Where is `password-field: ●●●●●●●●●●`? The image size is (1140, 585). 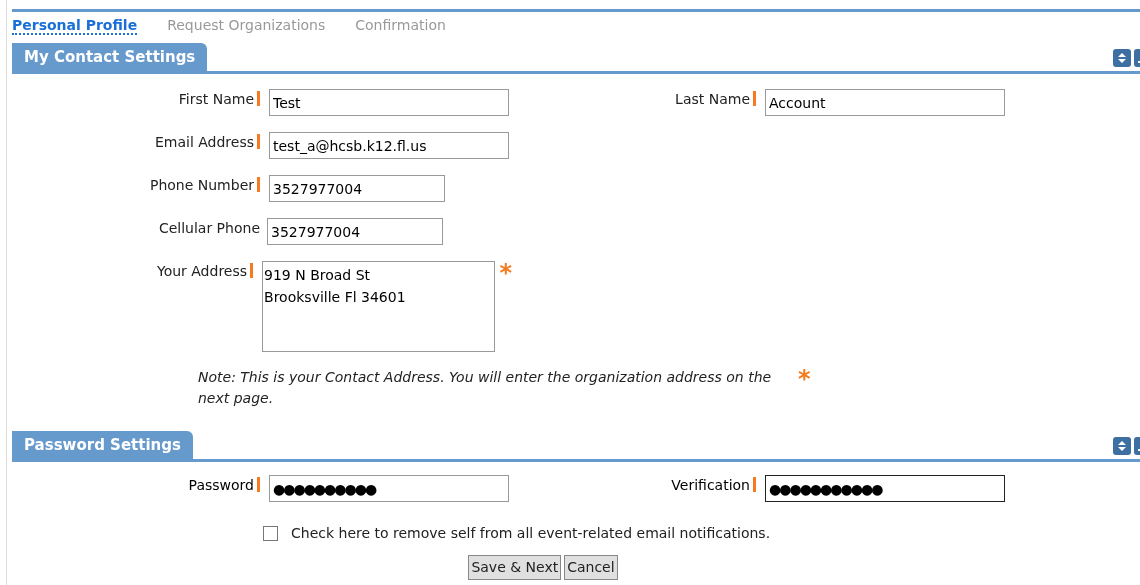
password-field: ●●●●●●●●●● is located at coordinates (389, 488).